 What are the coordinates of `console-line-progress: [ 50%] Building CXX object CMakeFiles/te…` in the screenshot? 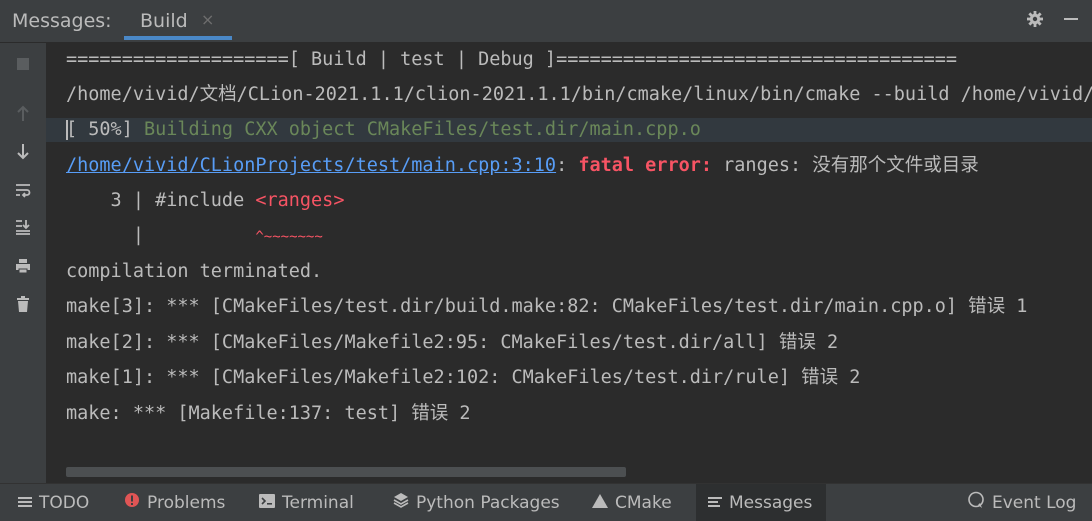 It's located at (569, 130).